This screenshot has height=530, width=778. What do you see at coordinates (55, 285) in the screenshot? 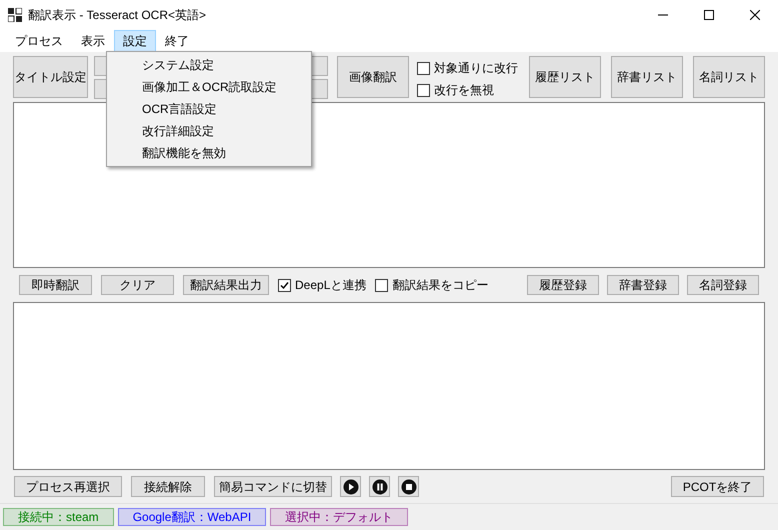
I see `toolbar-button: 即時翻訳` at bounding box center [55, 285].